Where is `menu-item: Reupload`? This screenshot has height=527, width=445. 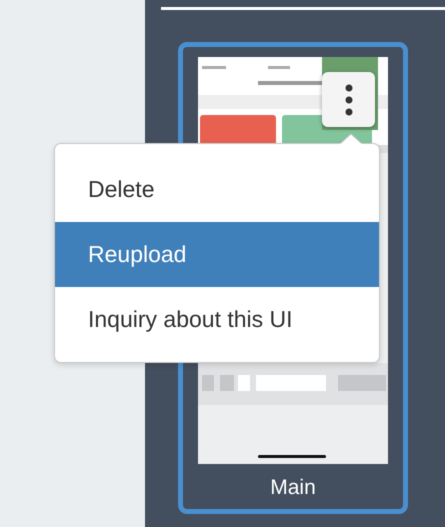 menu-item: Reupload is located at coordinates (217, 254).